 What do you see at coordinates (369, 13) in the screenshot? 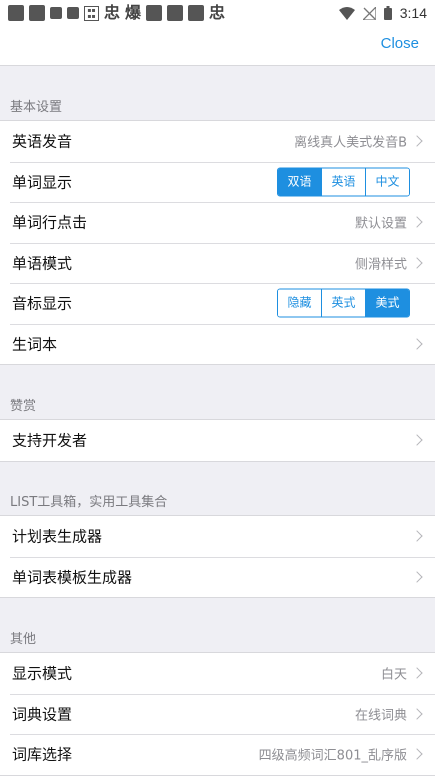
I see `no-signal-icon` at bounding box center [369, 13].